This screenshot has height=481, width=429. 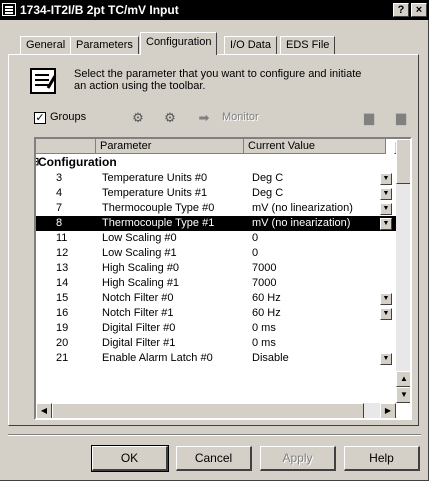 What do you see at coordinates (104, 45) in the screenshot?
I see `tab-parameters: Parameters` at bounding box center [104, 45].